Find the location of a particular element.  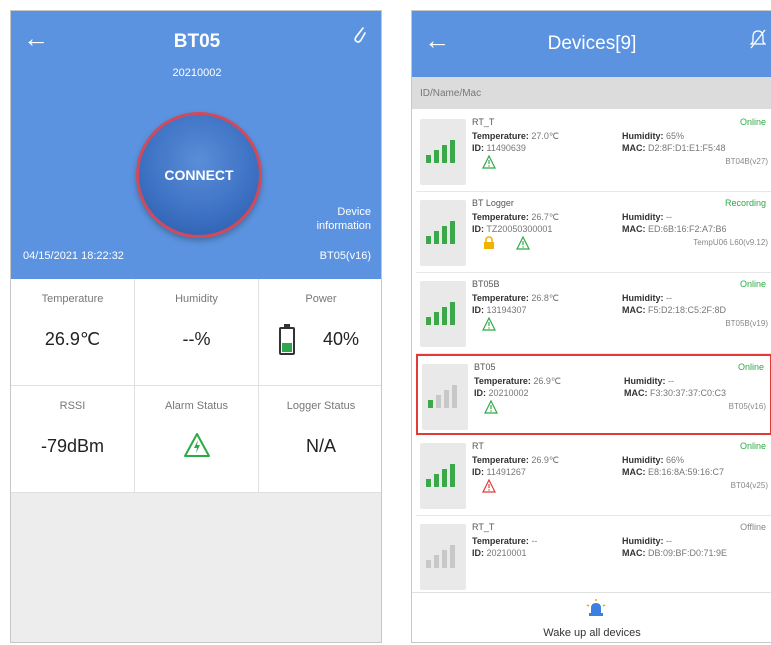

metric-label: RSSI is located at coordinates (72, 406).